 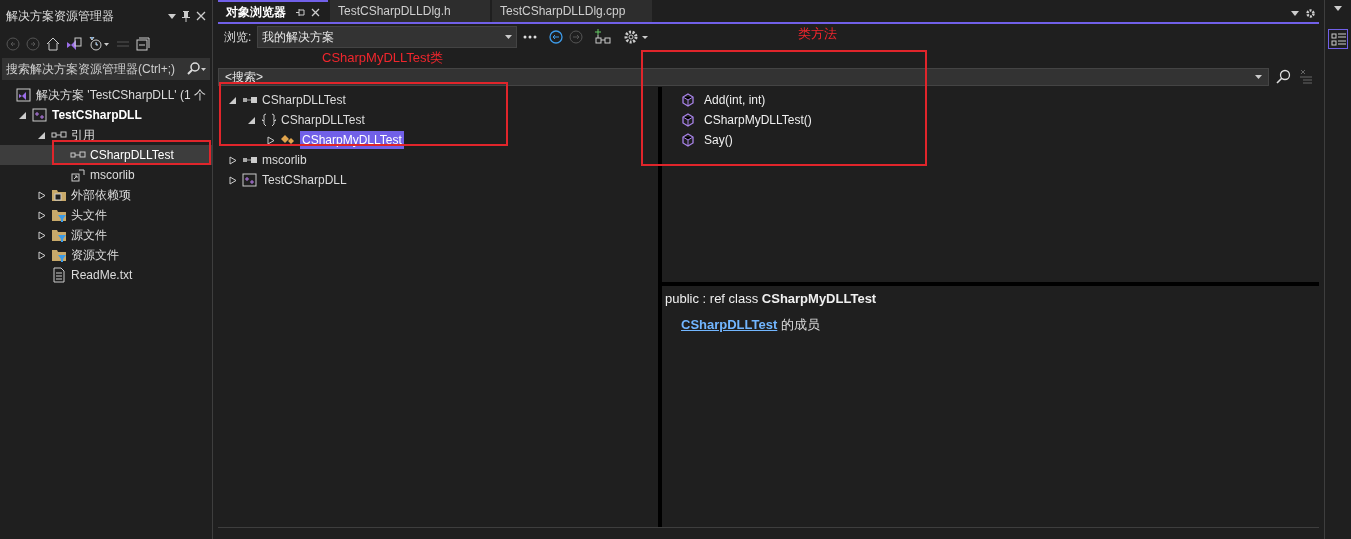 What do you see at coordinates (53, 44) in the screenshot?
I see `home-icon` at bounding box center [53, 44].